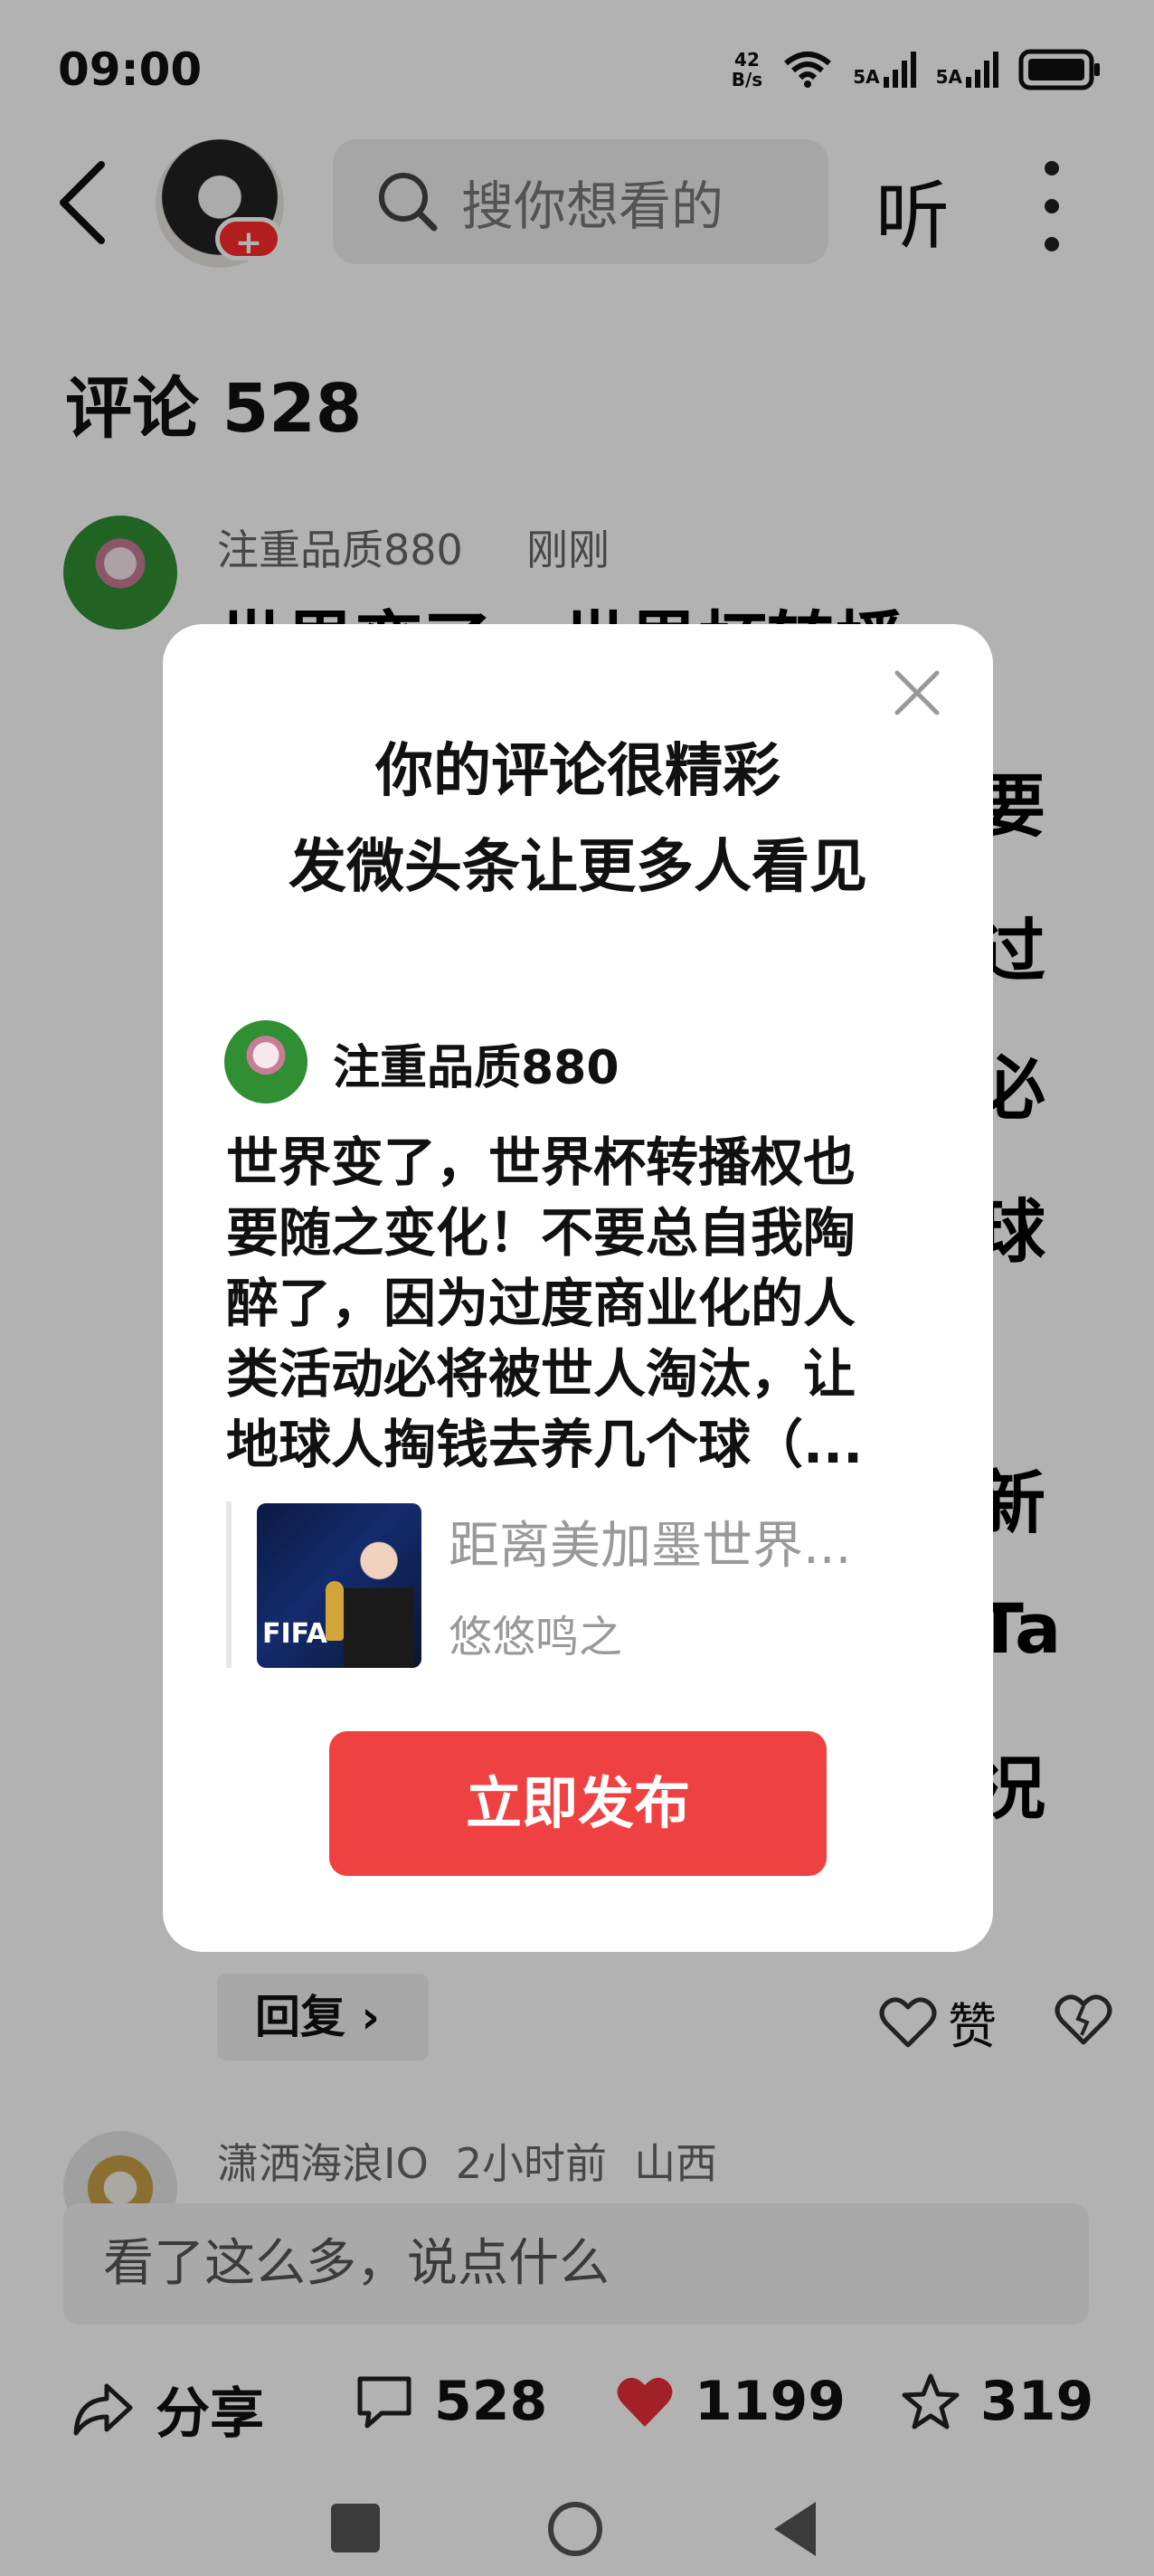 The image size is (1154, 2576). What do you see at coordinates (379, 1599) in the screenshot?
I see `thumbnail-person` at bounding box center [379, 1599].